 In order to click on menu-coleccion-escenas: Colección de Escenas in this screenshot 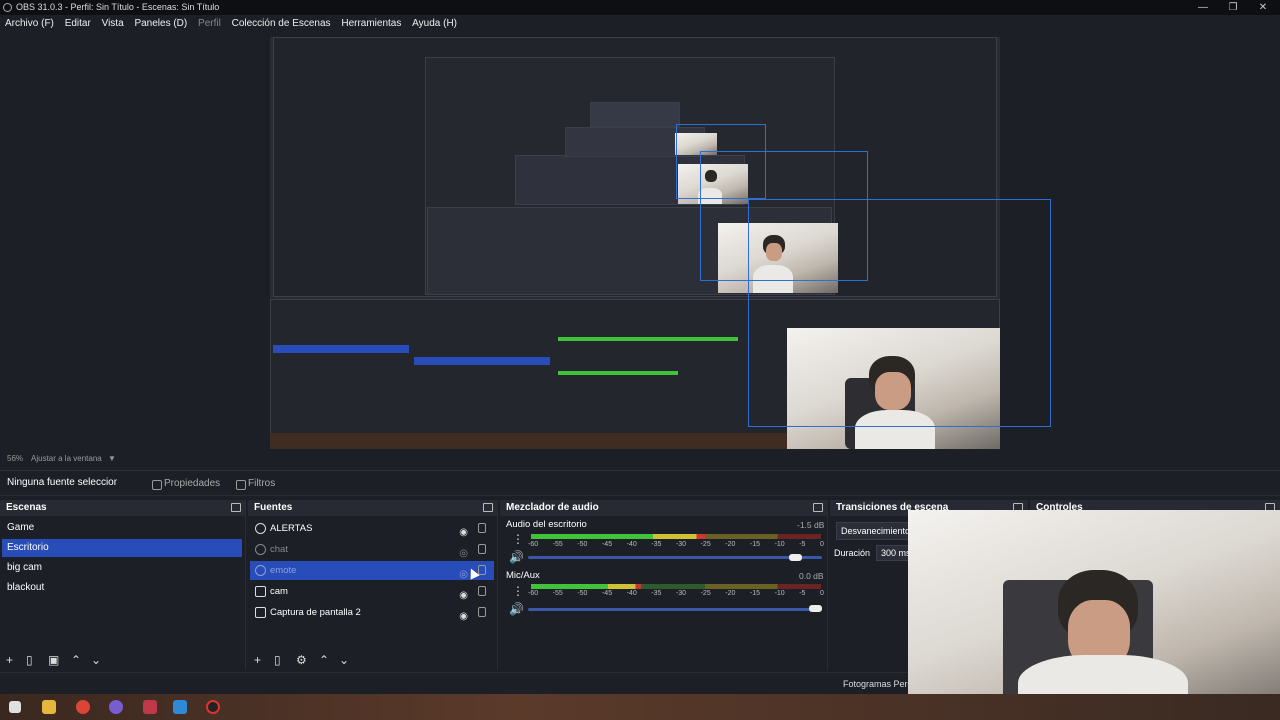, I will do `click(281, 23)`.